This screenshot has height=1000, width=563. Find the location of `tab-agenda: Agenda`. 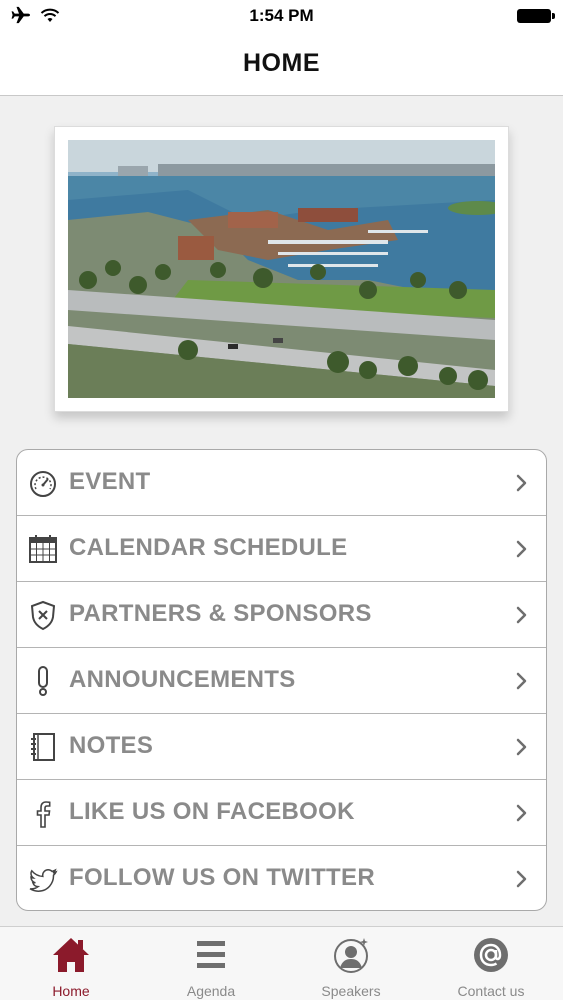

tab-agenda: Agenda is located at coordinates (211, 963).